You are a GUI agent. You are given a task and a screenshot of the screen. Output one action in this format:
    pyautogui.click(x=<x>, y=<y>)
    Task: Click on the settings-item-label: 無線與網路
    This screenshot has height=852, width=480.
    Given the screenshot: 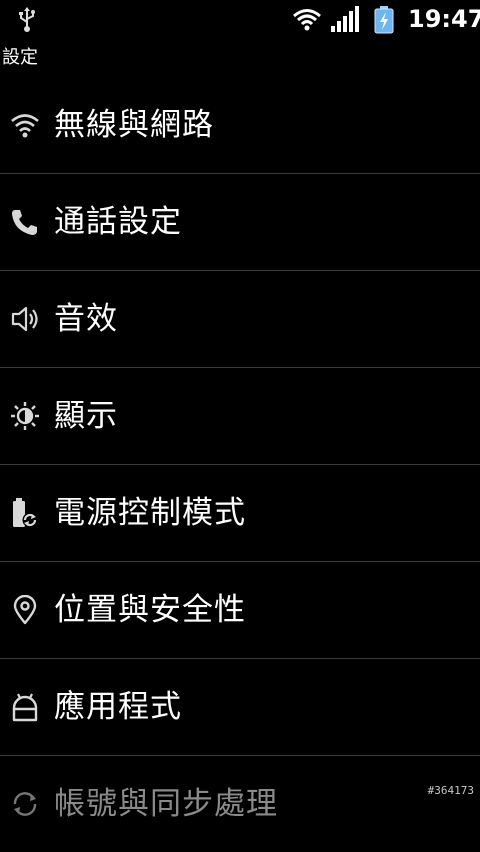 What is the action you would take?
    pyautogui.click(x=134, y=125)
    